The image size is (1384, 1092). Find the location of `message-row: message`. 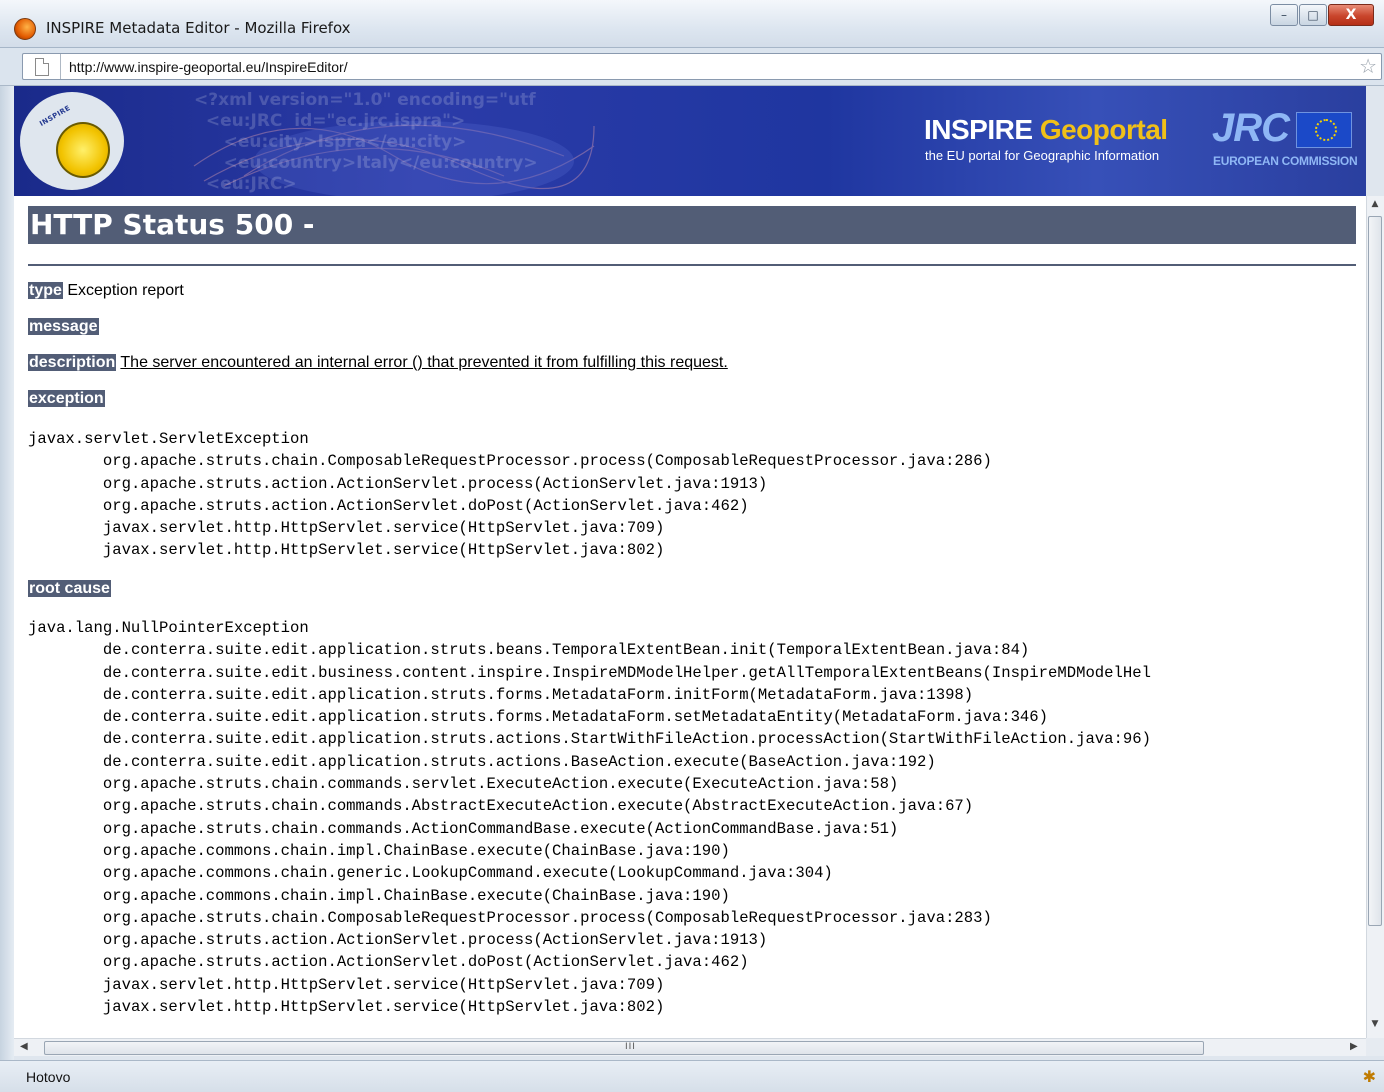

message-row: message is located at coordinates (63, 327).